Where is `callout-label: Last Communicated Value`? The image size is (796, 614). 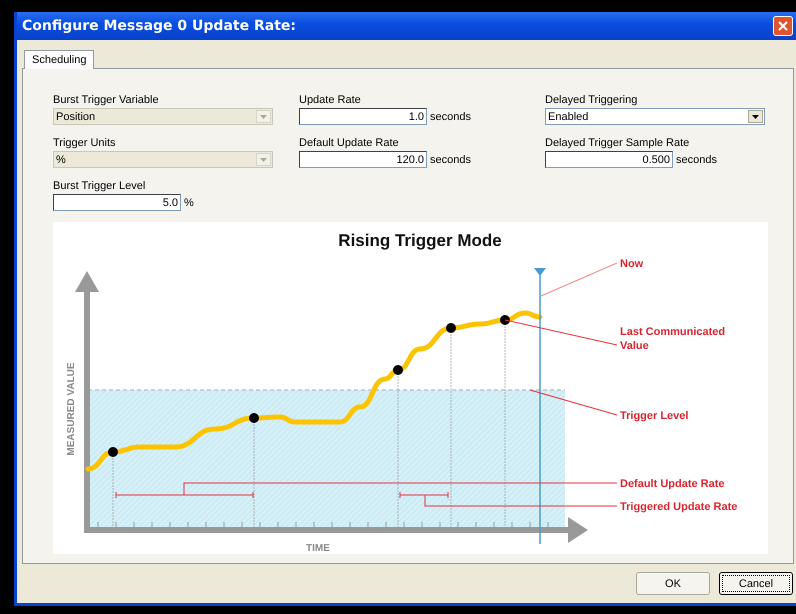
callout-label: Last Communicated Value is located at coordinates (673, 339).